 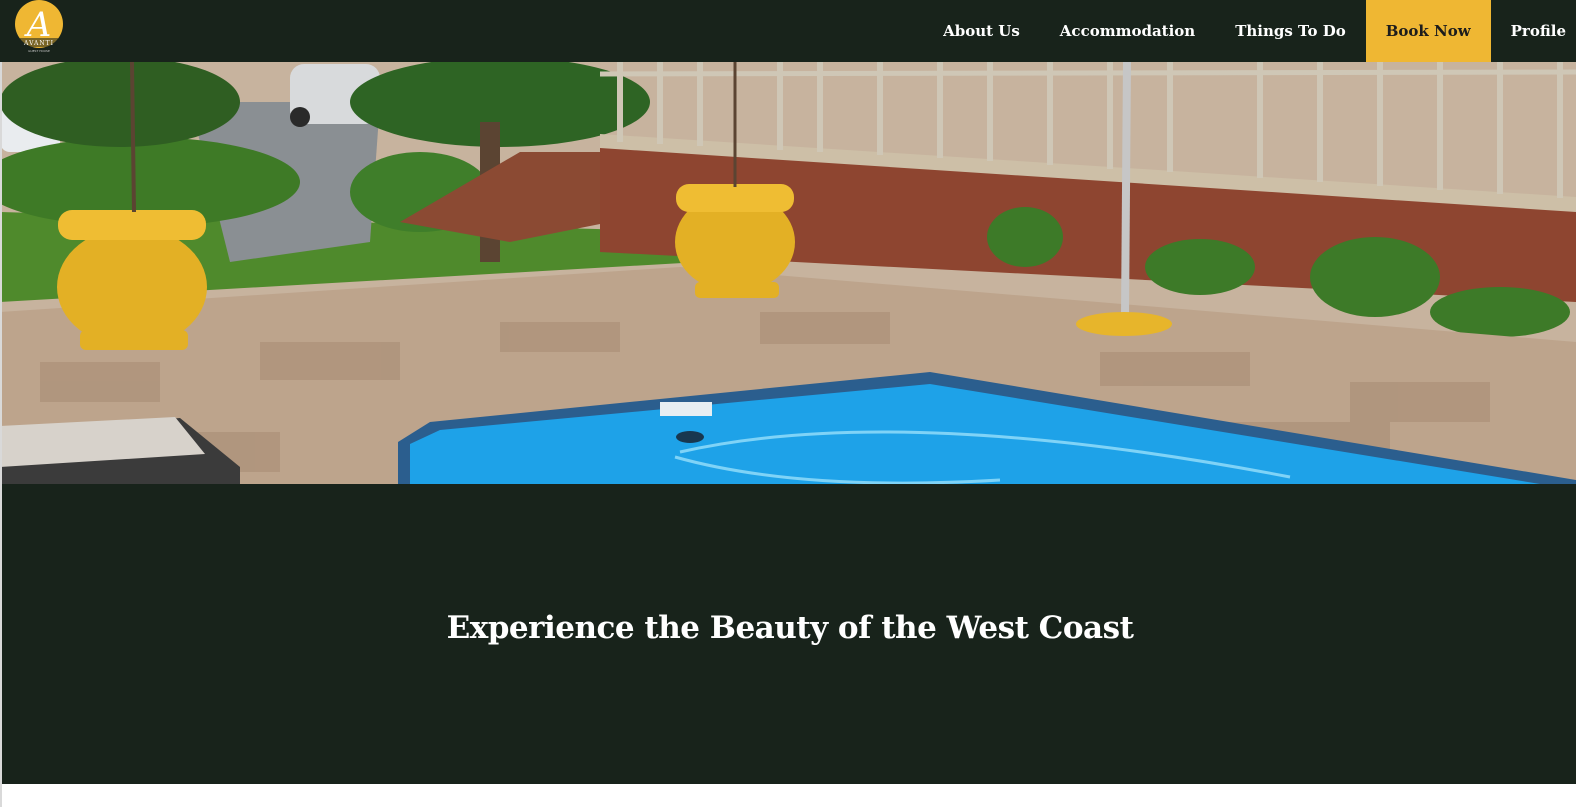 What do you see at coordinates (1290, 31) in the screenshot?
I see `nav-things-to-do: Things To Do` at bounding box center [1290, 31].